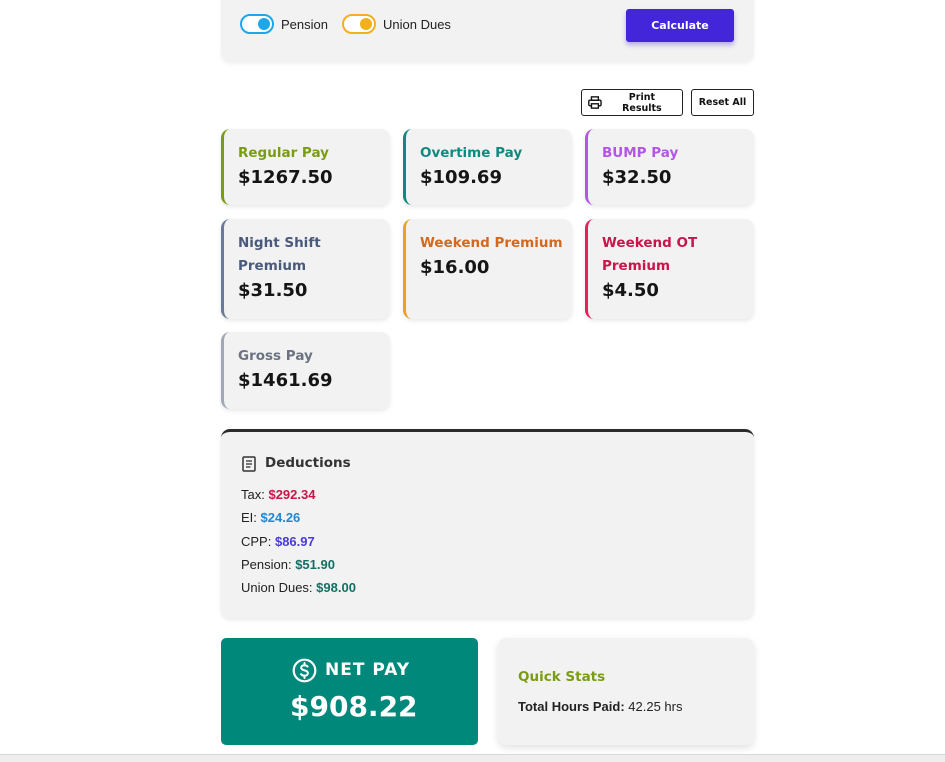 This screenshot has height=762, width=945. I want to click on pension-toggle-knob, so click(264, 24).